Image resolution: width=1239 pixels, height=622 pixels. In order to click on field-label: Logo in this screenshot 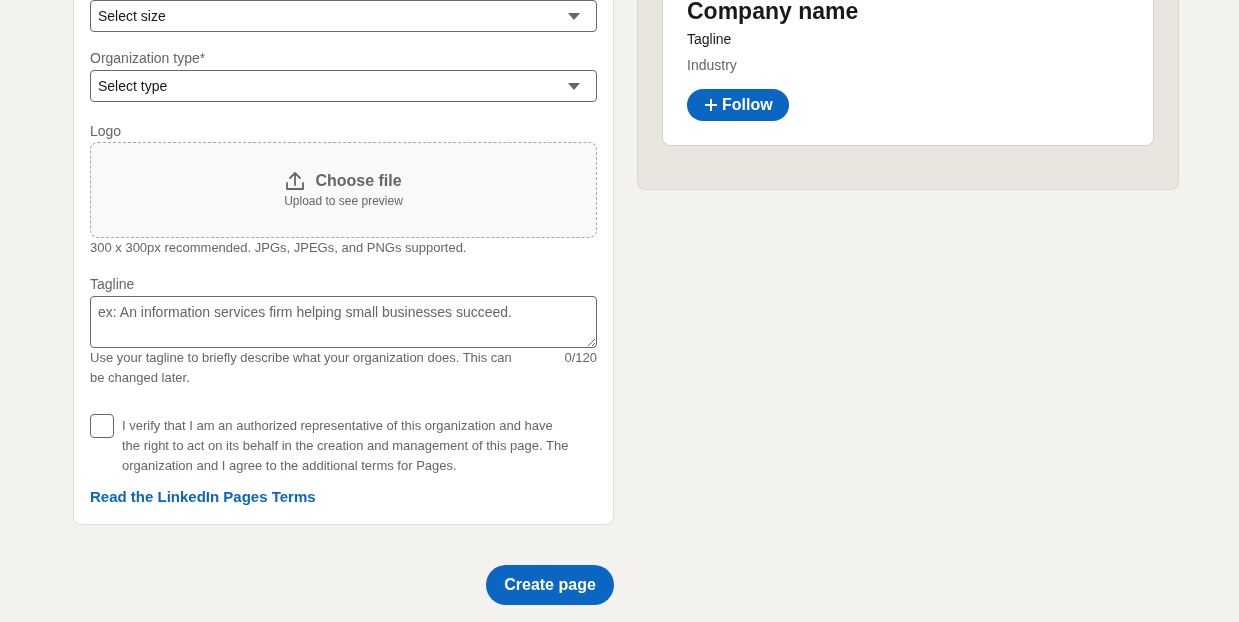, I will do `click(106, 131)`.